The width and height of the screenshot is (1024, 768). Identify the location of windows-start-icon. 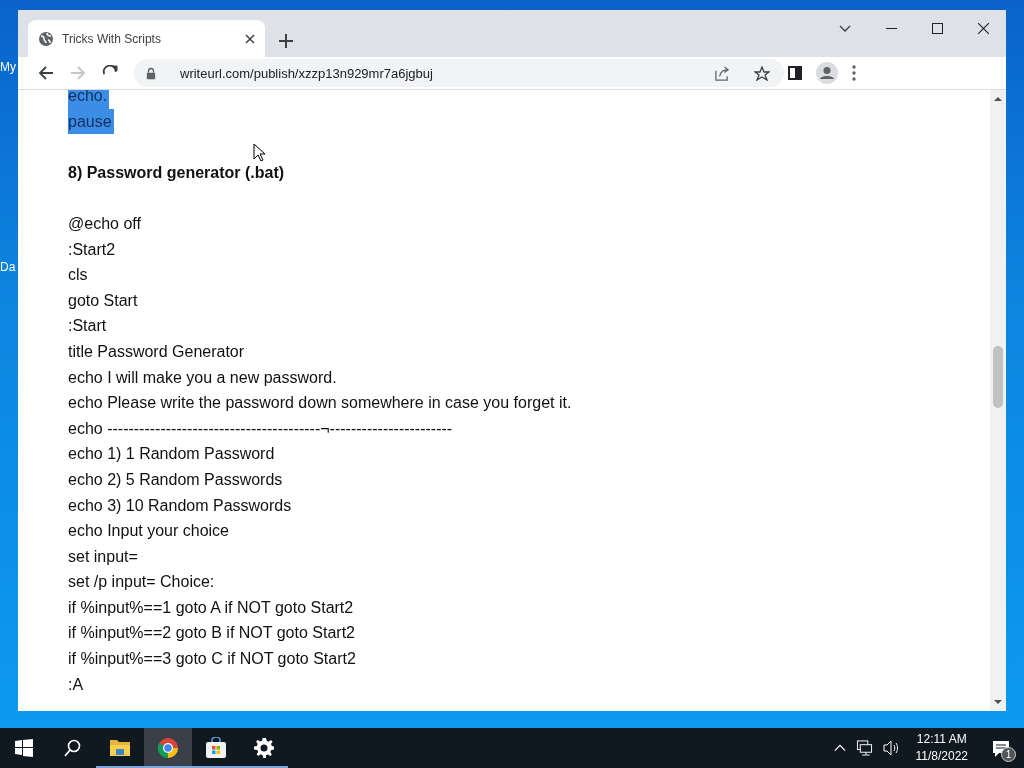
(24, 748).